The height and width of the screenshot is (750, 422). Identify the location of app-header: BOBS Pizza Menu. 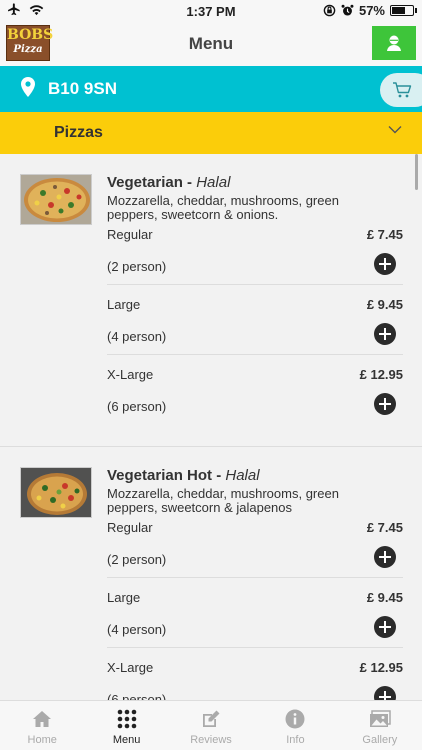
(211, 44).